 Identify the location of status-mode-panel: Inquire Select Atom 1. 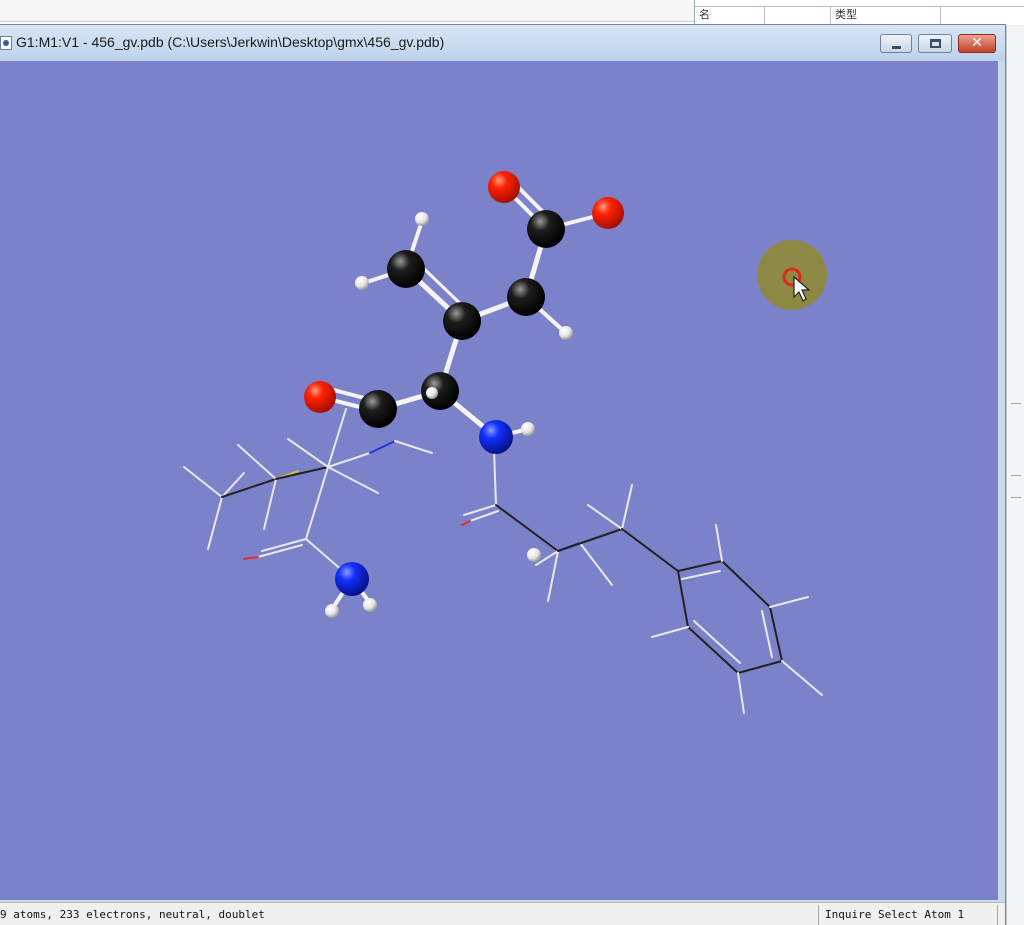
(908, 915).